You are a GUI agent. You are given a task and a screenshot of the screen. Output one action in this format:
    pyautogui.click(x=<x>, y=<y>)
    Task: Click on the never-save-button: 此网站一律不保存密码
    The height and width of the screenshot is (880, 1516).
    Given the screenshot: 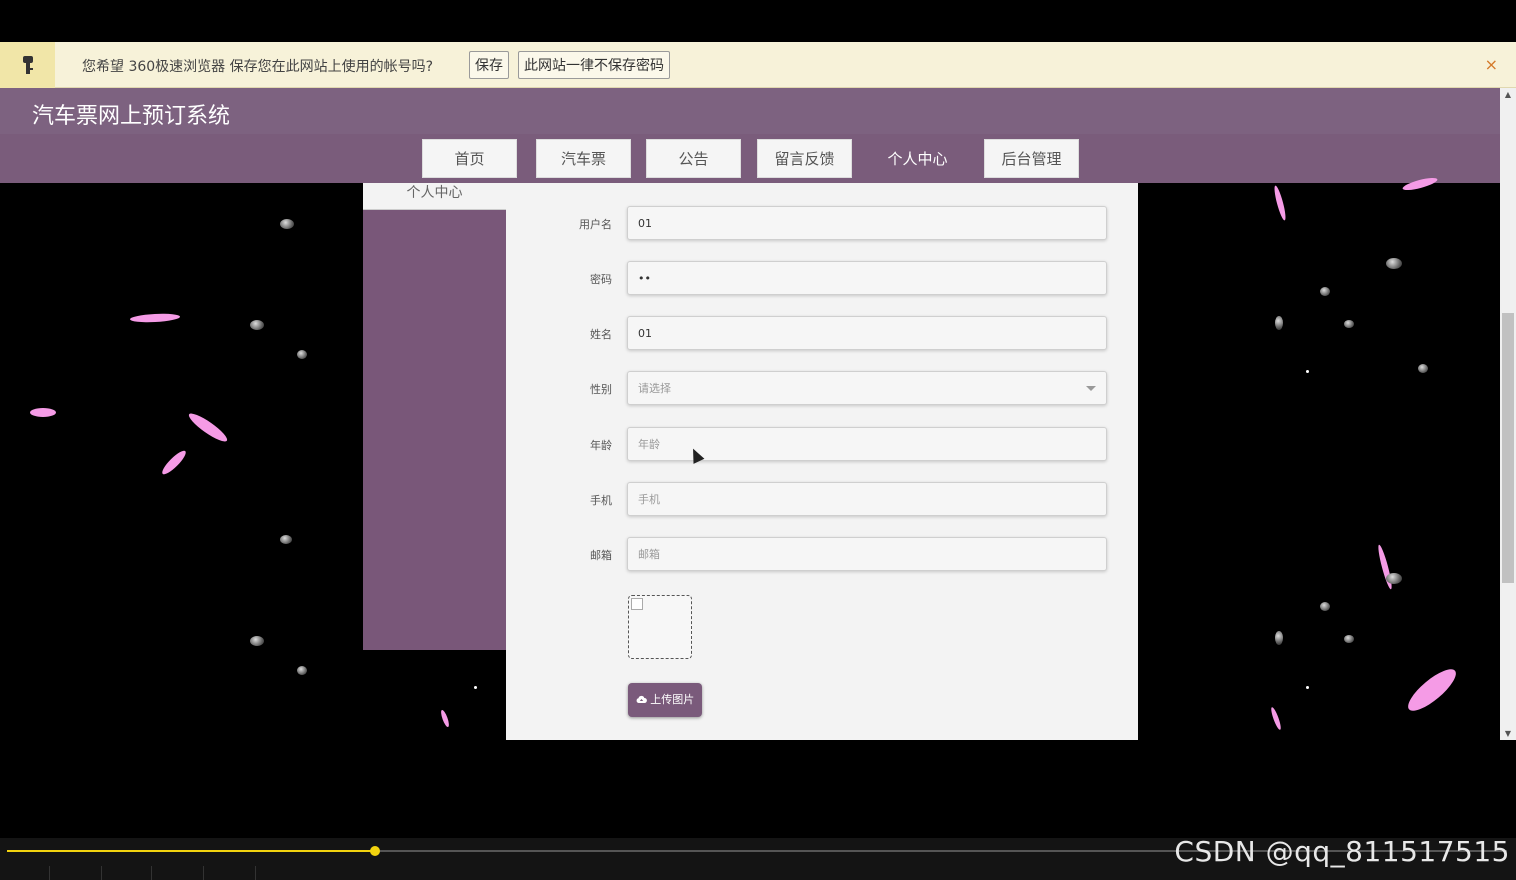 What is the action you would take?
    pyautogui.click(x=594, y=65)
    